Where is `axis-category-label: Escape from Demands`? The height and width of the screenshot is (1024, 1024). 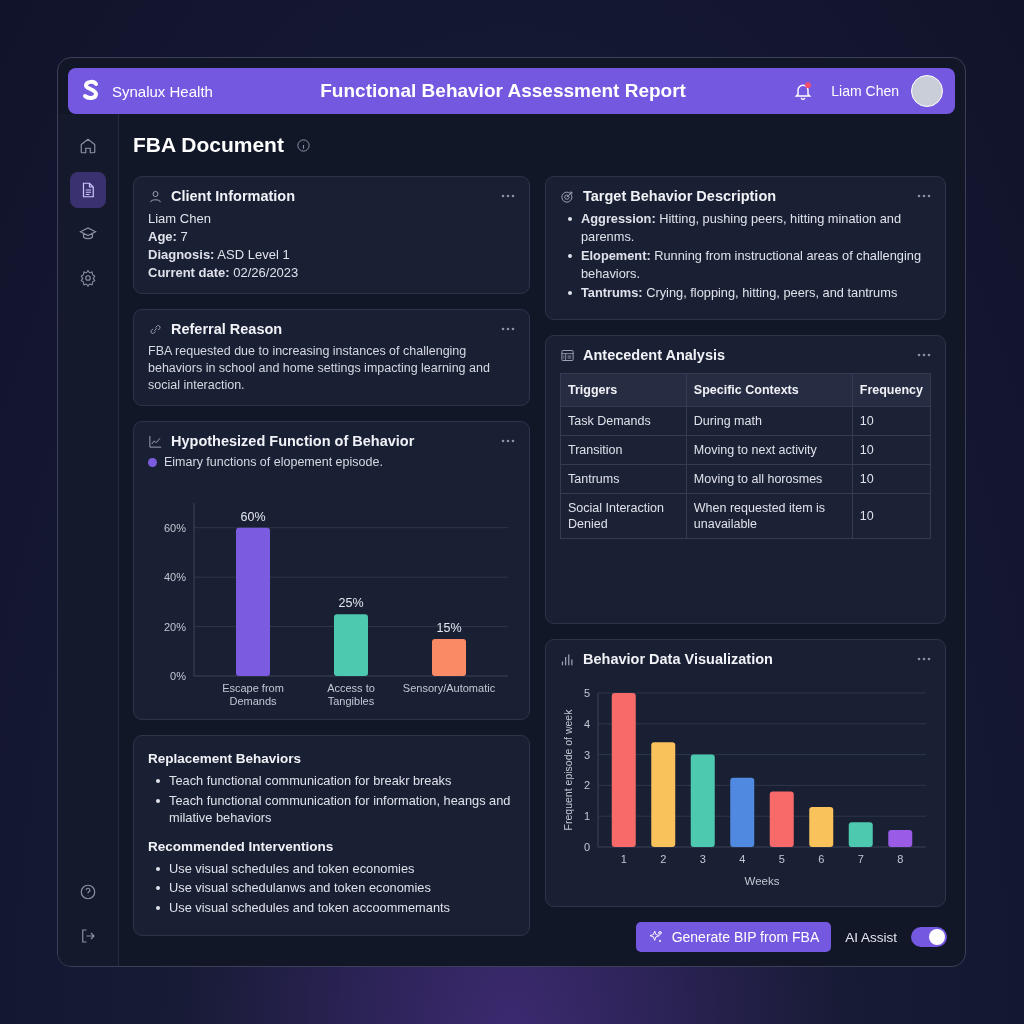
axis-category-label: Escape from Demands is located at coordinates (253, 694).